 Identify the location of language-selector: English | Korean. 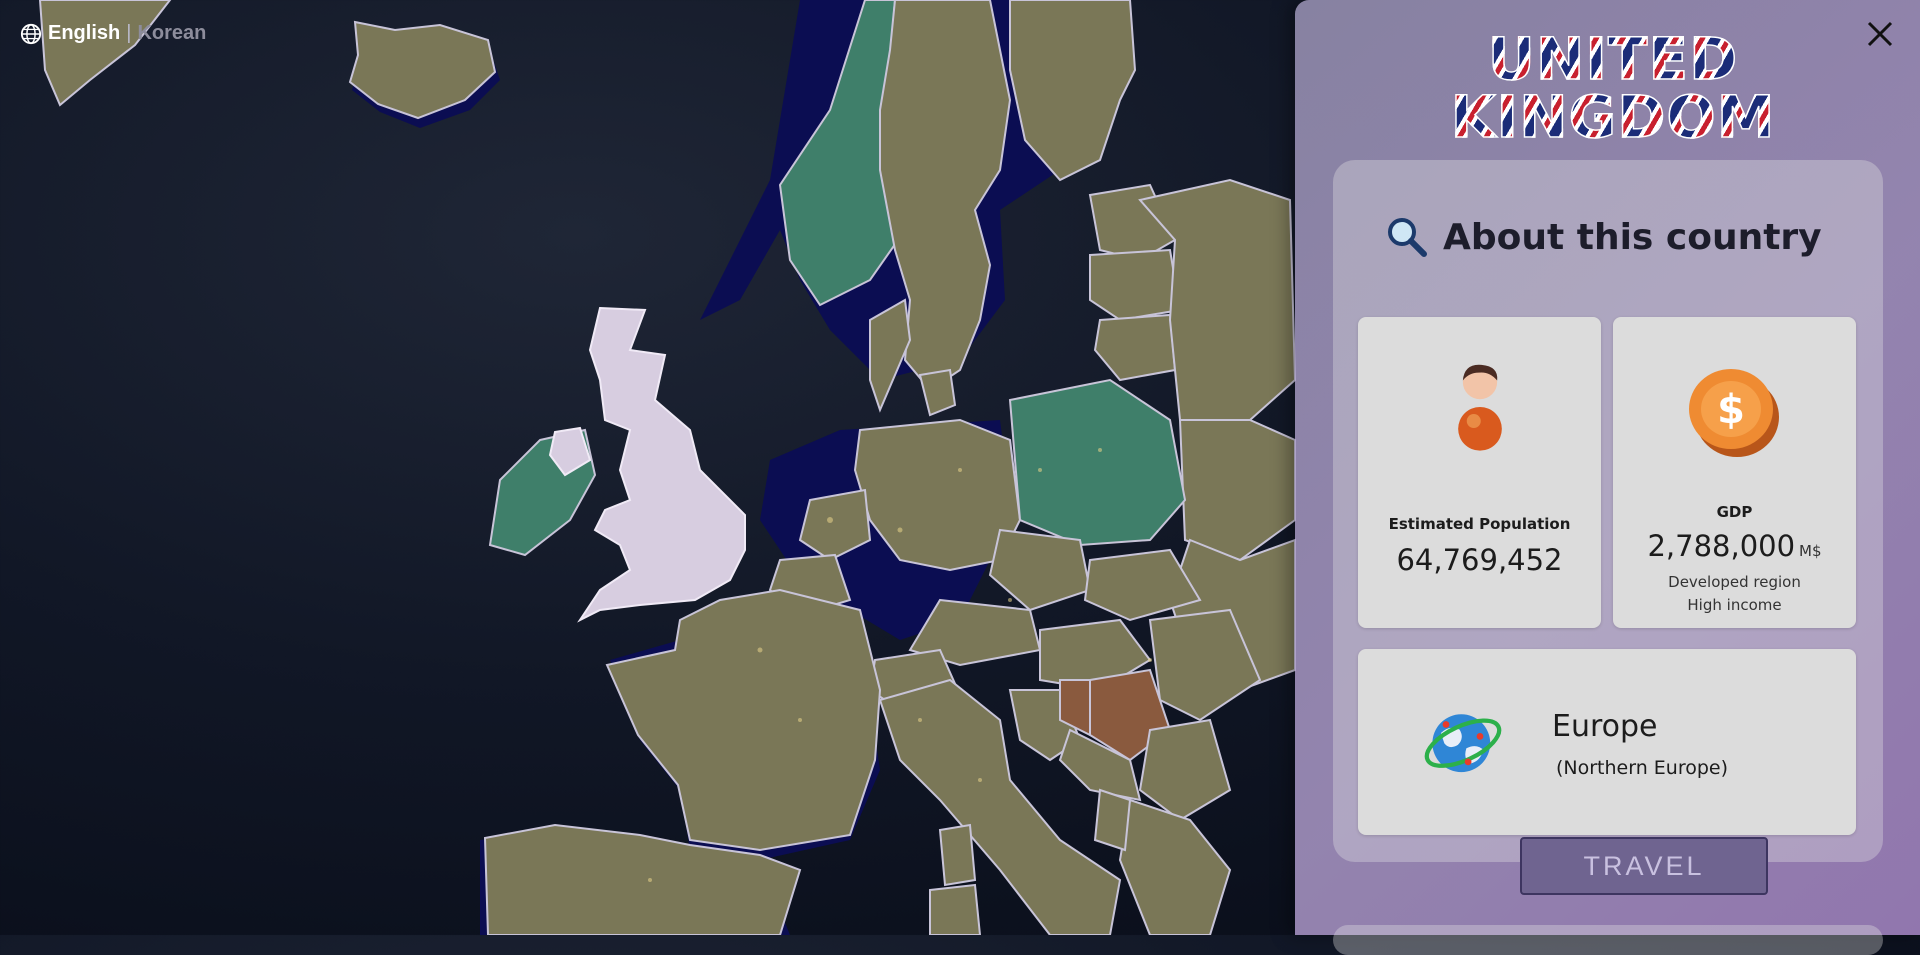
(113, 33).